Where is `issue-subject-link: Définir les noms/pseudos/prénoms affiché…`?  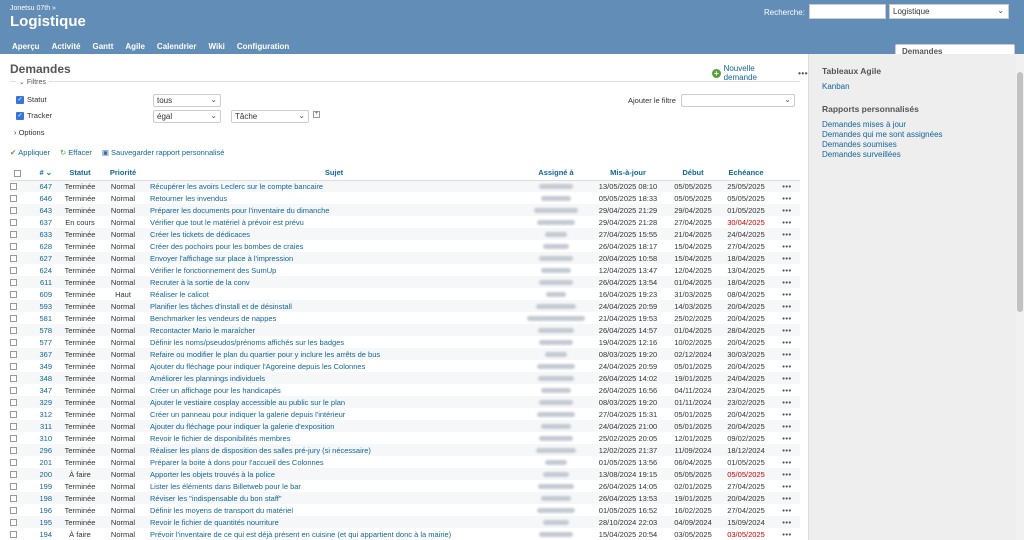 issue-subject-link: Définir les noms/pseudos/prénoms affiché… is located at coordinates (334, 342).